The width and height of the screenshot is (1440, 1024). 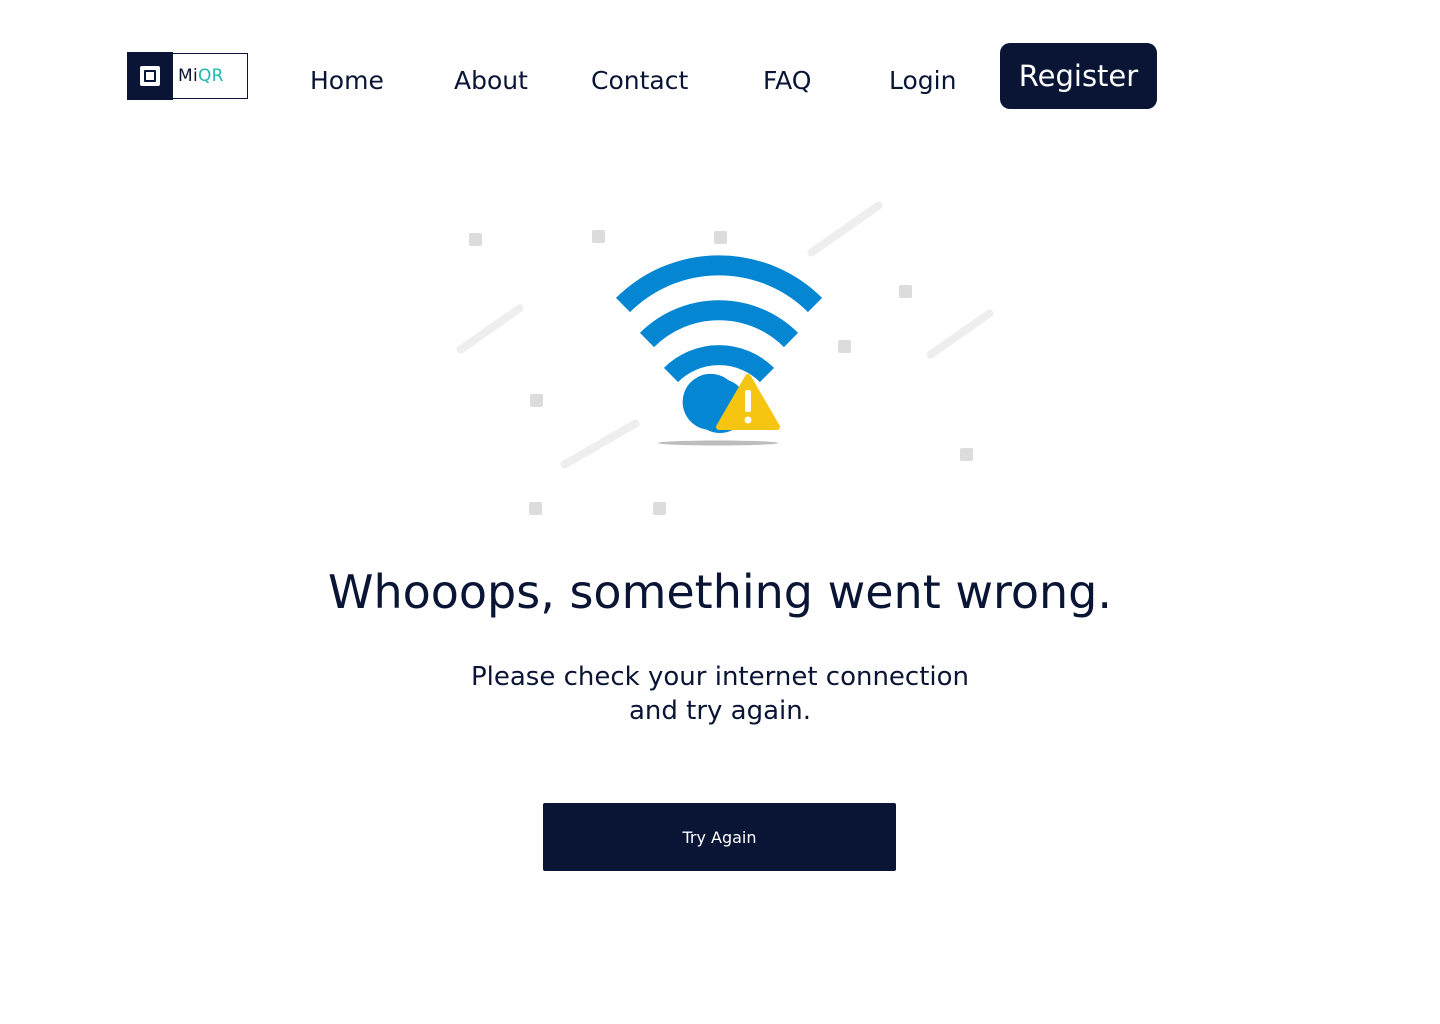 I want to click on logo-text-mi: Mi, so click(x=188, y=76).